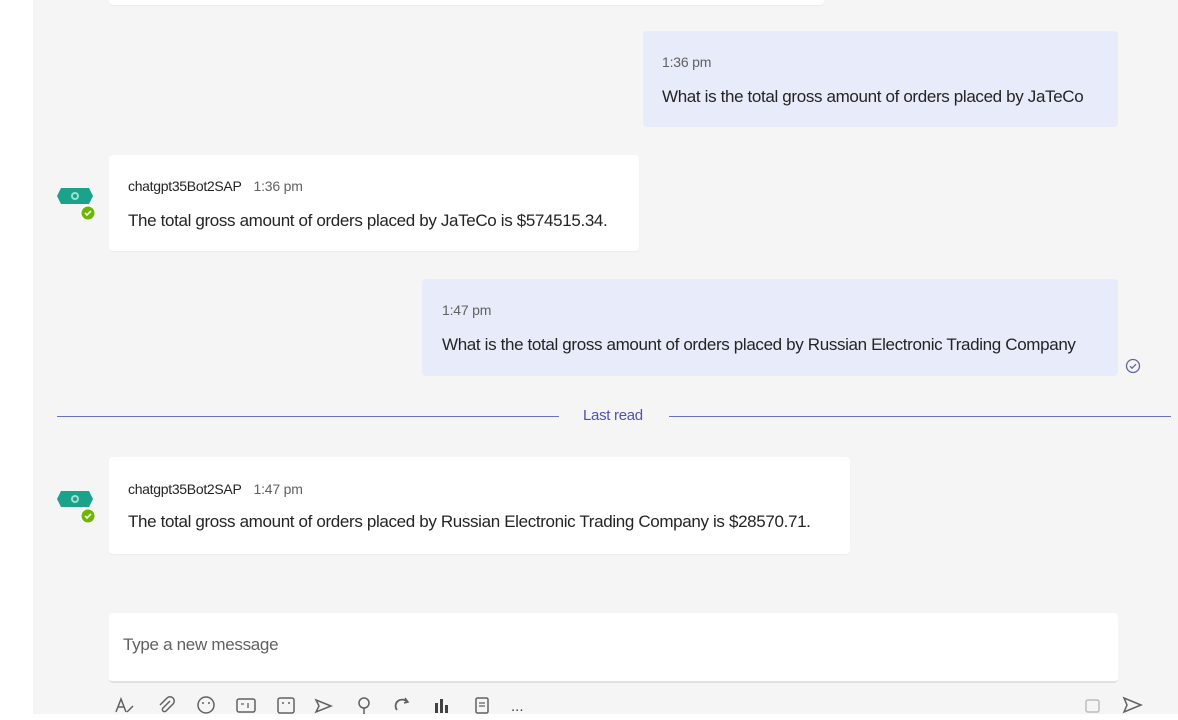 This screenshot has height=720, width=1178. What do you see at coordinates (364, 704) in the screenshot?
I see `praise-icon` at bounding box center [364, 704].